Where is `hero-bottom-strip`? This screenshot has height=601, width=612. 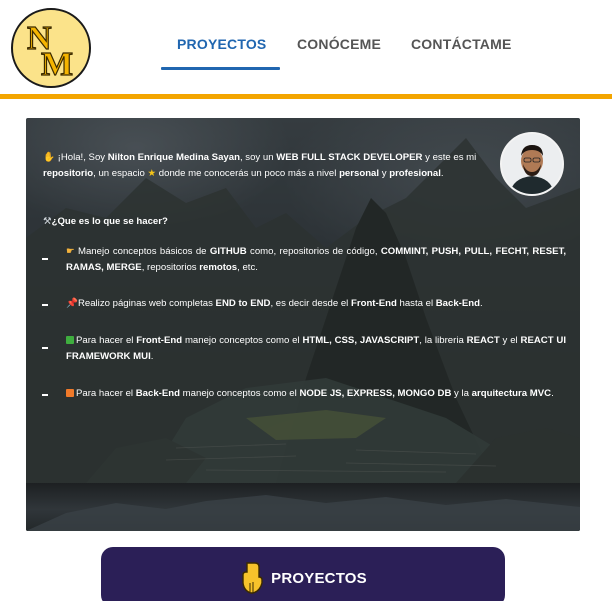
hero-bottom-strip is located at coordinates (303, 507).